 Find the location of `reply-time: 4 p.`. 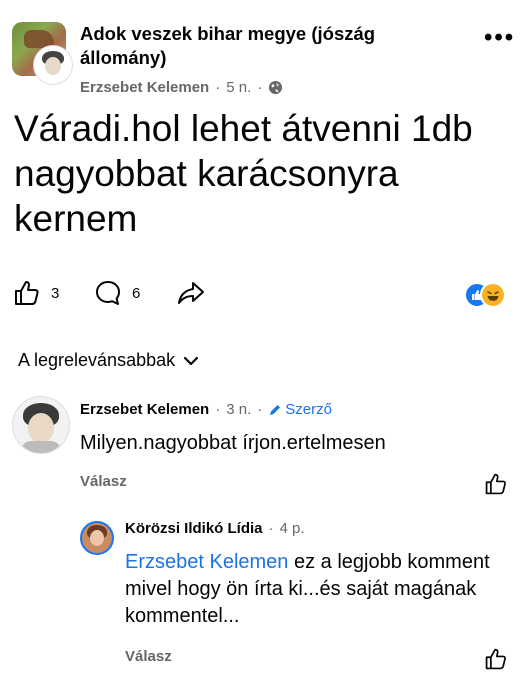

reply-time: 4 p. is located at coordinates (292, 528).